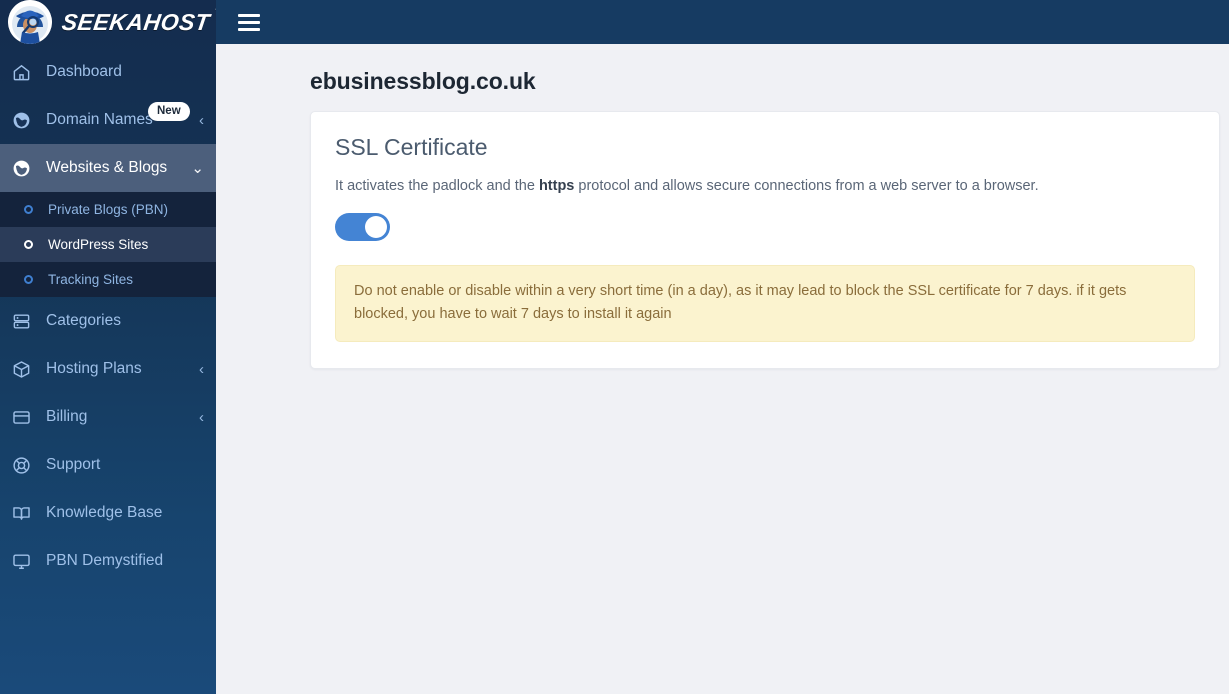 This screenshot has height=694, width=1229. Describe the element at coordinates (98, 244) in the screenshot. I see `sidebar-subitem-label: WordPress Sites` at that location.